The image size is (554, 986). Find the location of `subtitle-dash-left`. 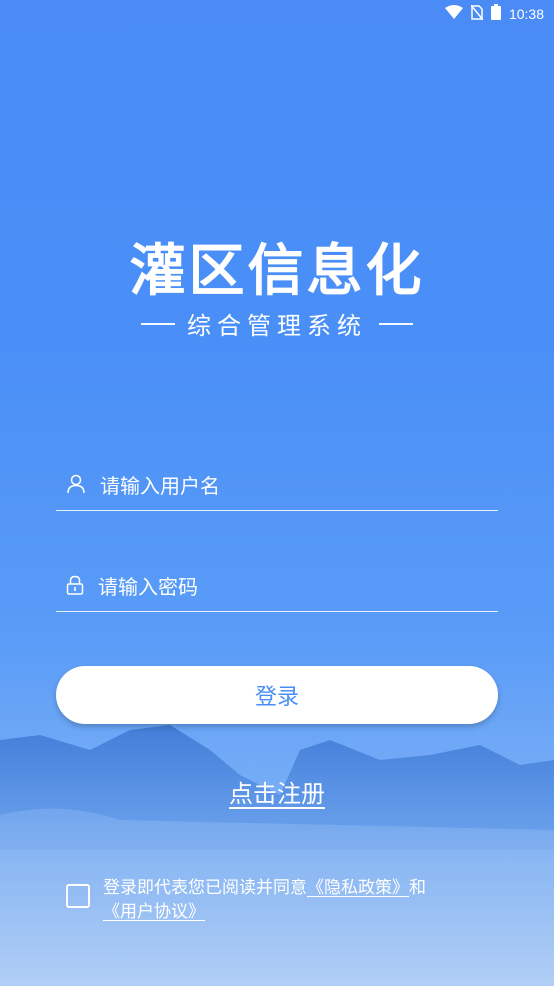

subtitle-dash-left is located at coordinates (158, 323).